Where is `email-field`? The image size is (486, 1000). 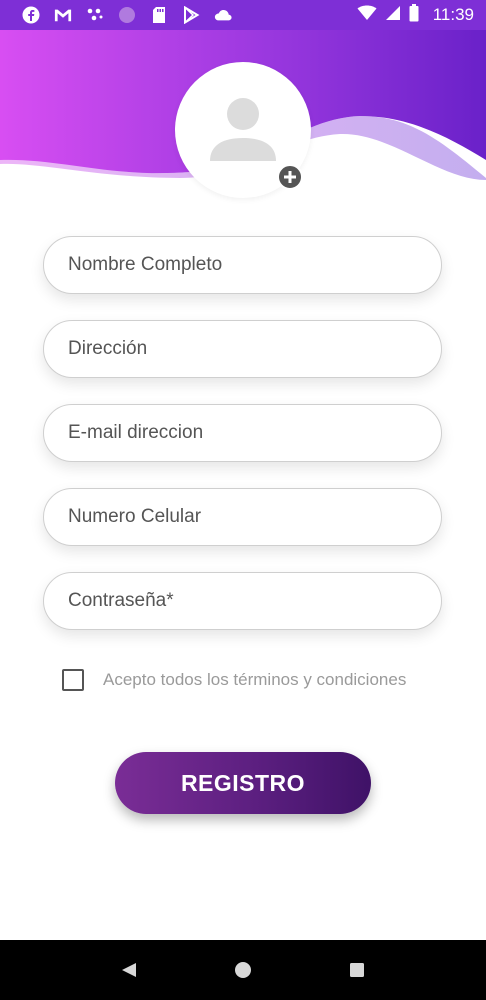 email-field is located at coordinates (242, 433).